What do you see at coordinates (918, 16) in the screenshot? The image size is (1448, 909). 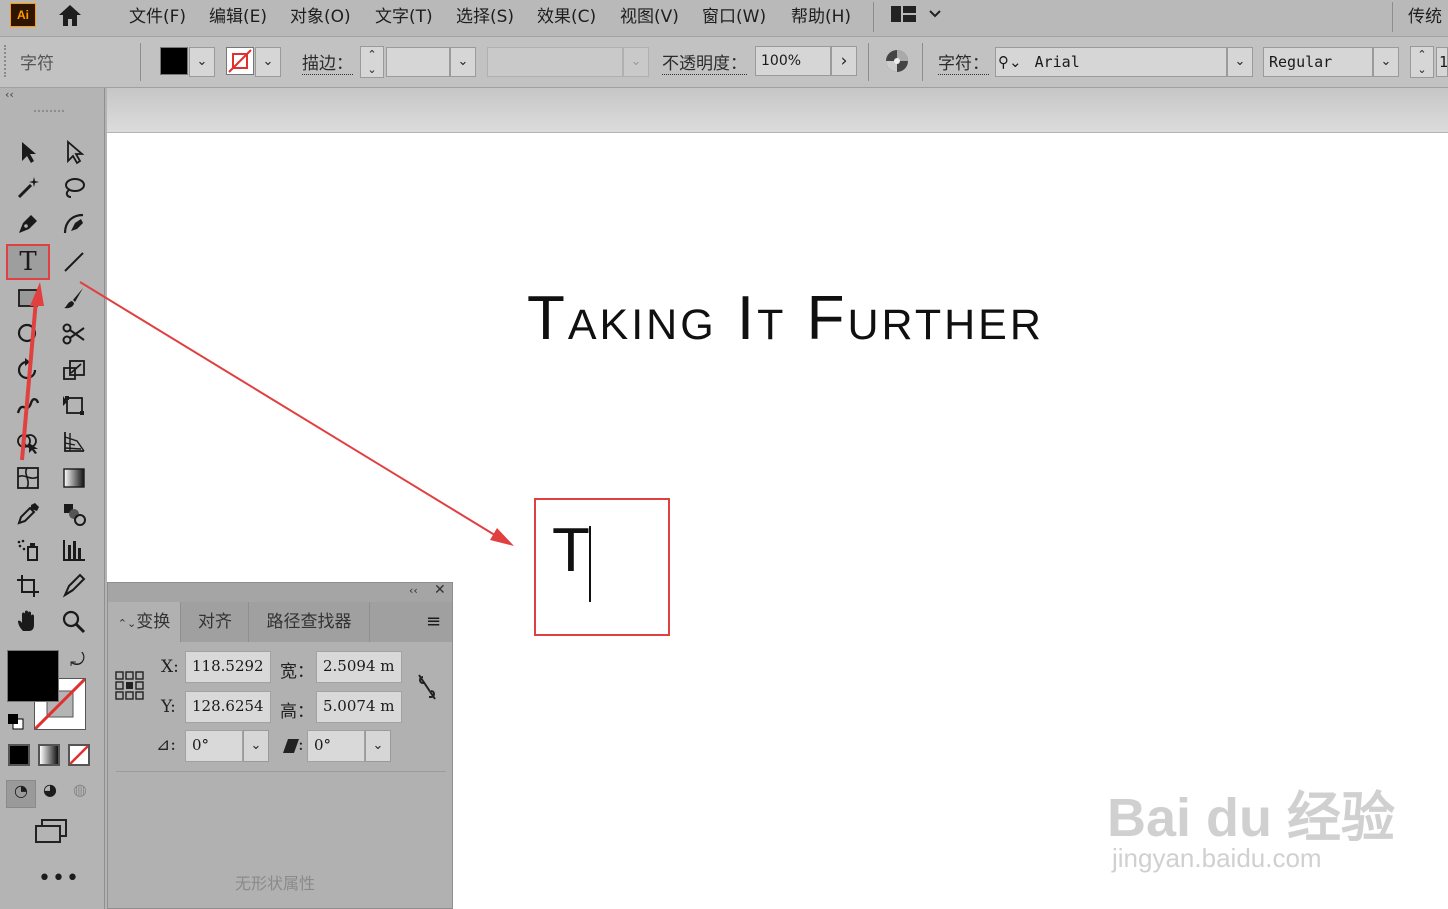 I see `workspace-layout-icon` at bounding box center [918, 16].